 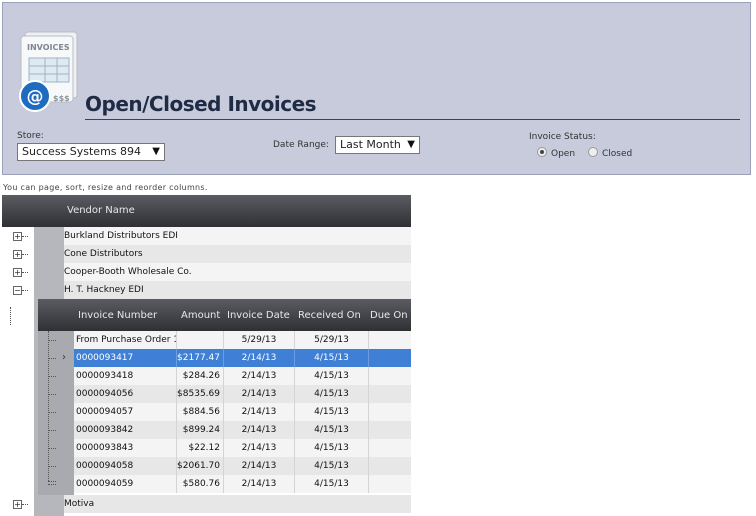 What do you see at coordinates (48, 71) in the screenshot?
I see `invoices-logo-icon: INVOICES $$$ @` at bounding box center [48, 71].